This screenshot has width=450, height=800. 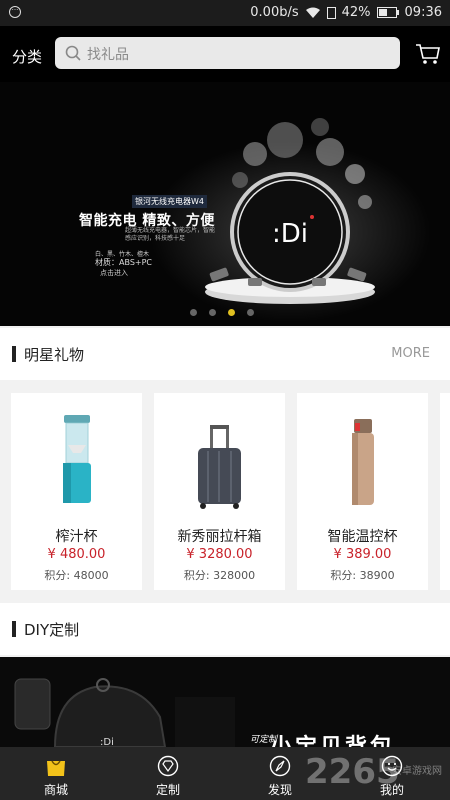 I want to click on banner-enter-link: 点击进入, so click(x=114, y=273).